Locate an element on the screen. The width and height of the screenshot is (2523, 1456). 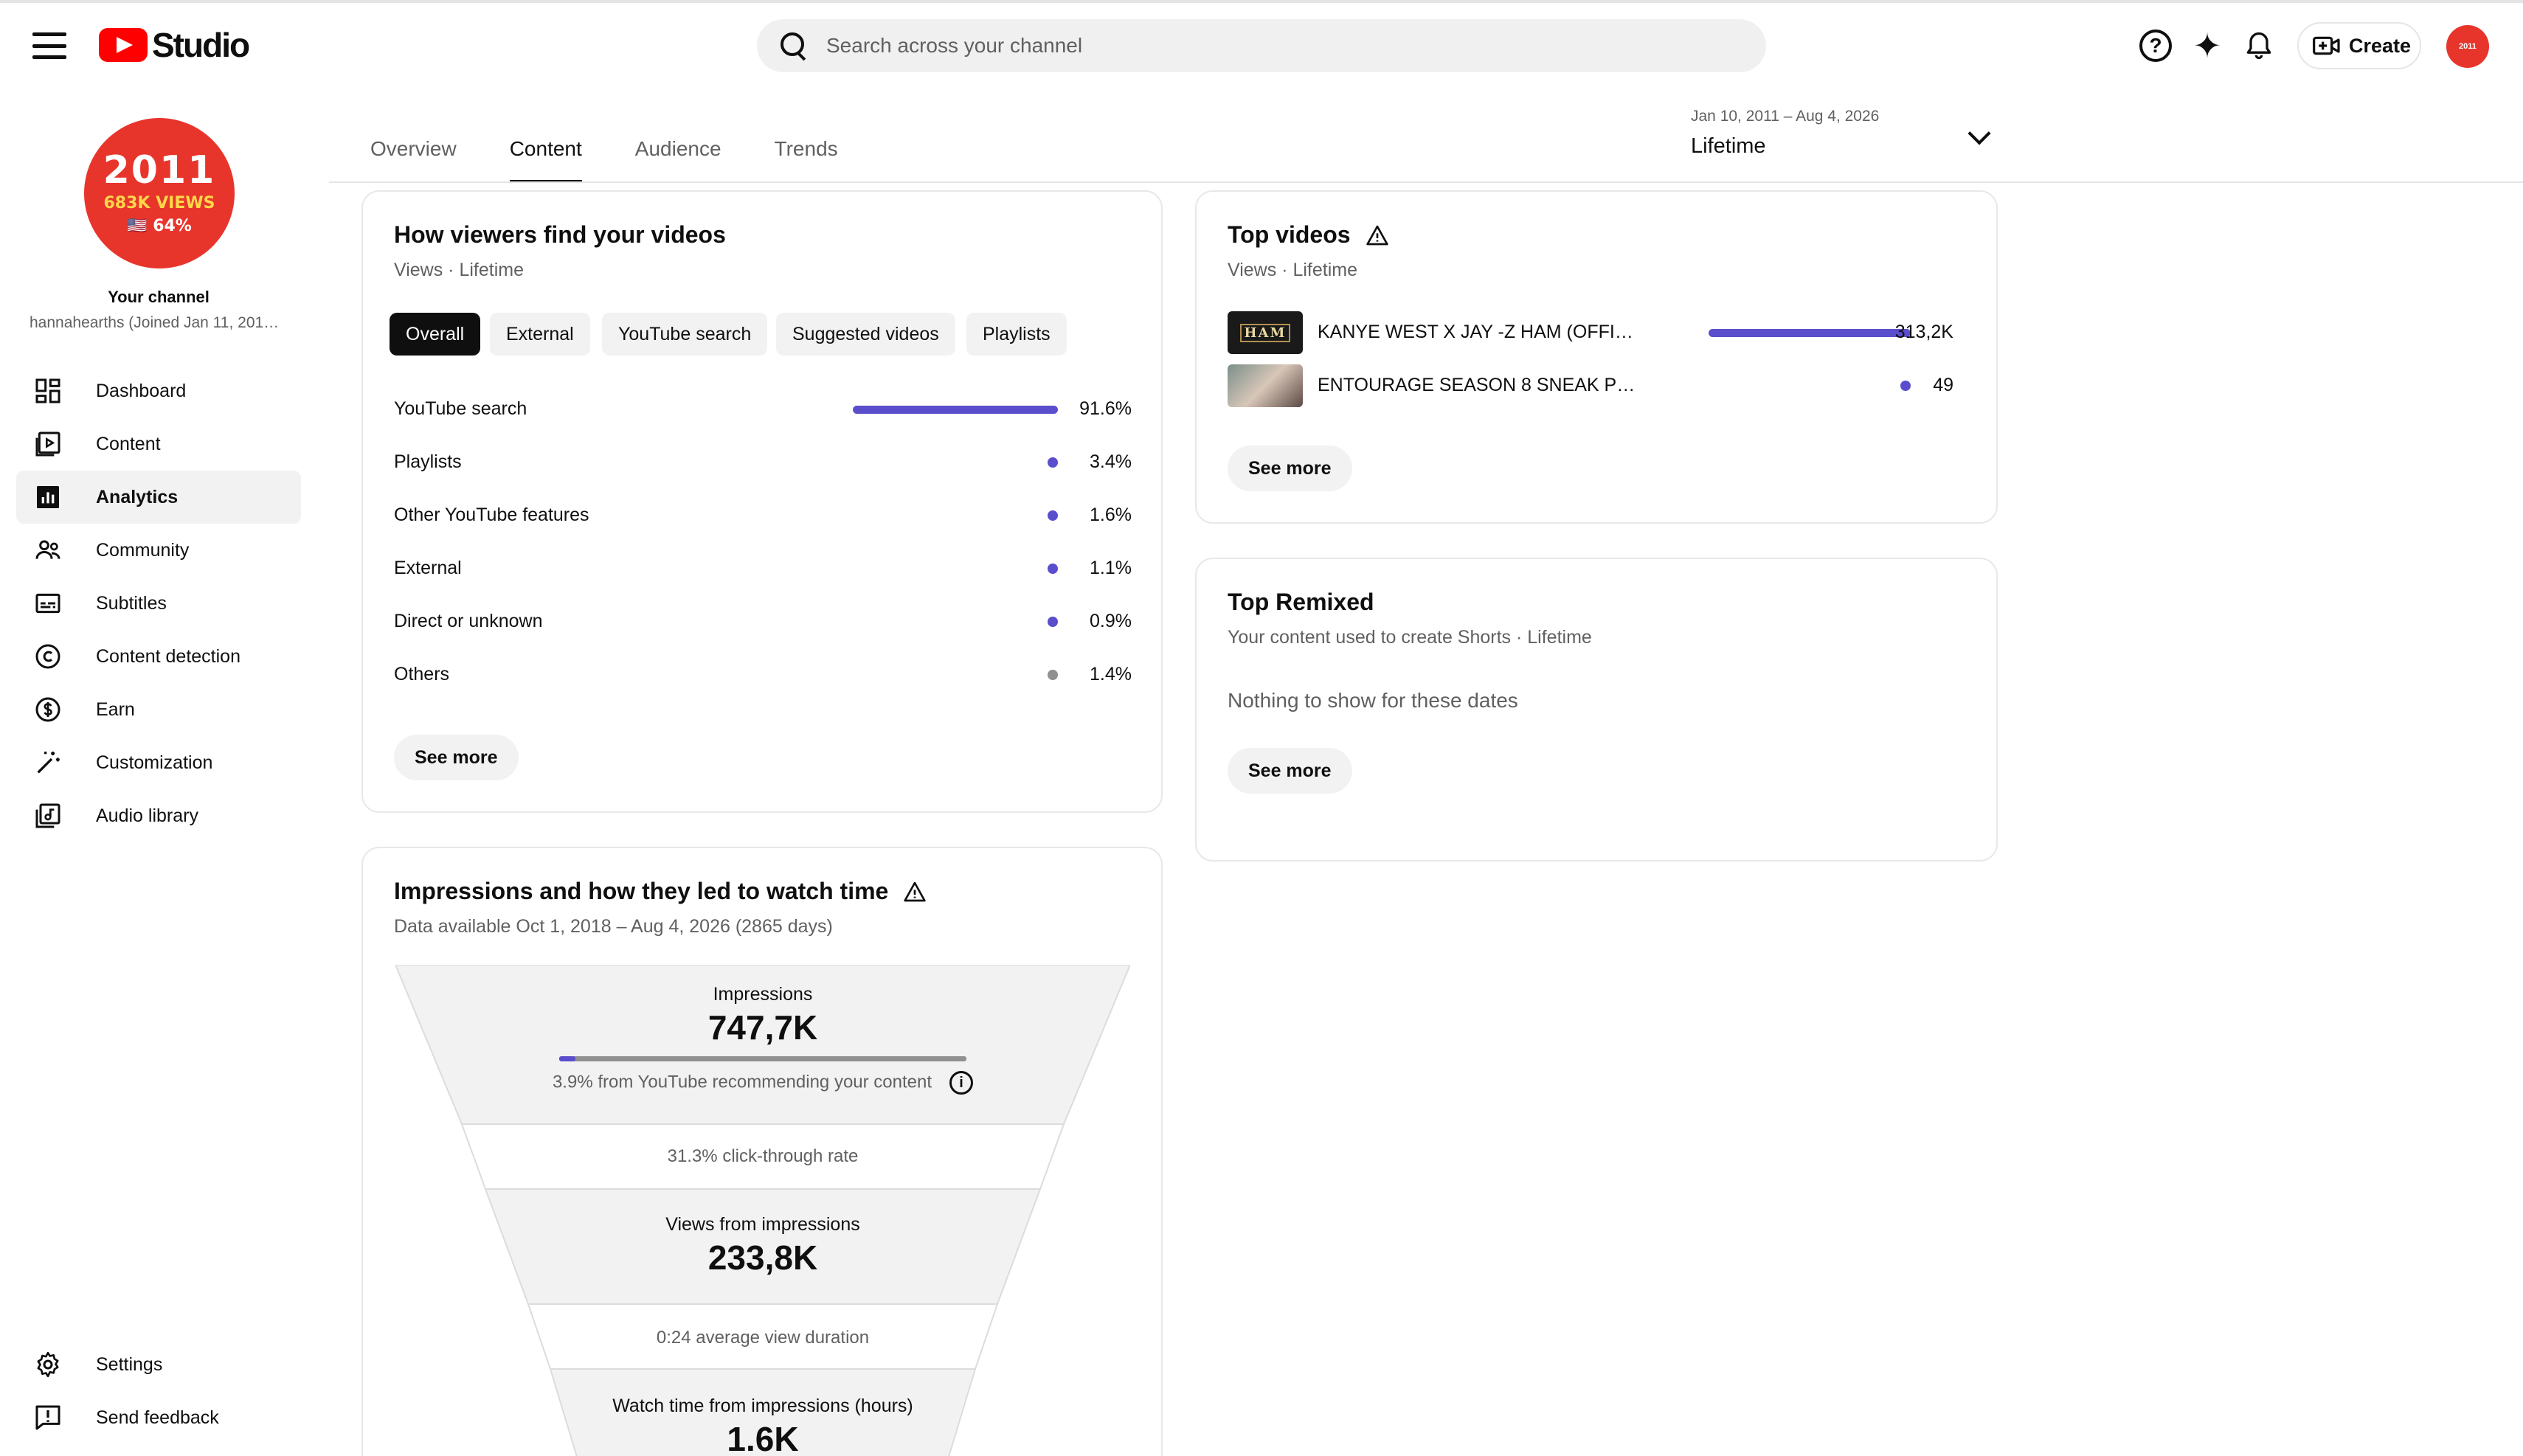
filter-youtube-search: YouTube search is located at coordinates (685, 334).